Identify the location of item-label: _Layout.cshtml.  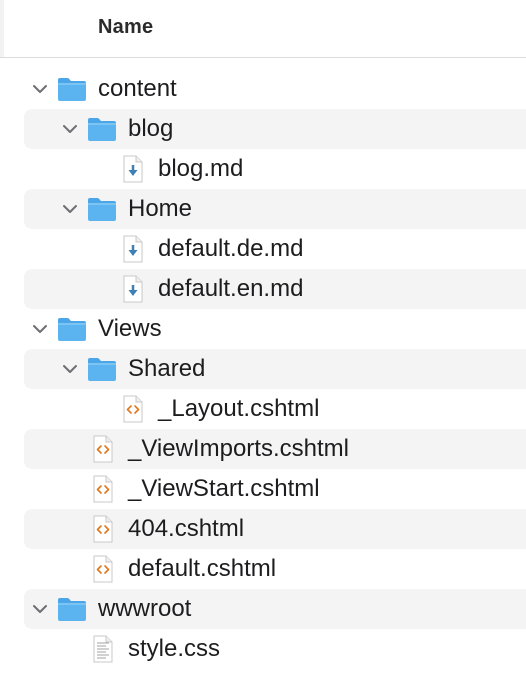
(239, 408).